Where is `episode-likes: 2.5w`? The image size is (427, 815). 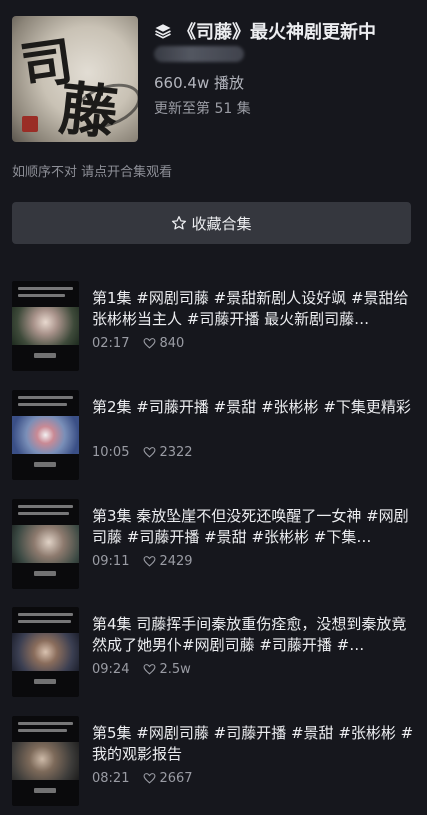 episode-likes: 2.5w is located at coordinates (167, 669).